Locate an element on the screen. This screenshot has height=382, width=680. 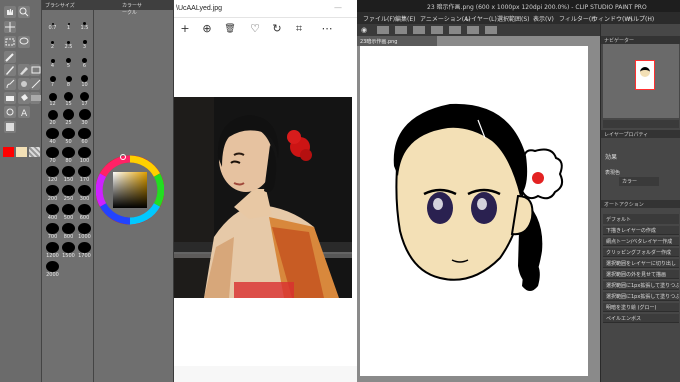
brush-size-cell: 15 is located at coordinates (68, 98).